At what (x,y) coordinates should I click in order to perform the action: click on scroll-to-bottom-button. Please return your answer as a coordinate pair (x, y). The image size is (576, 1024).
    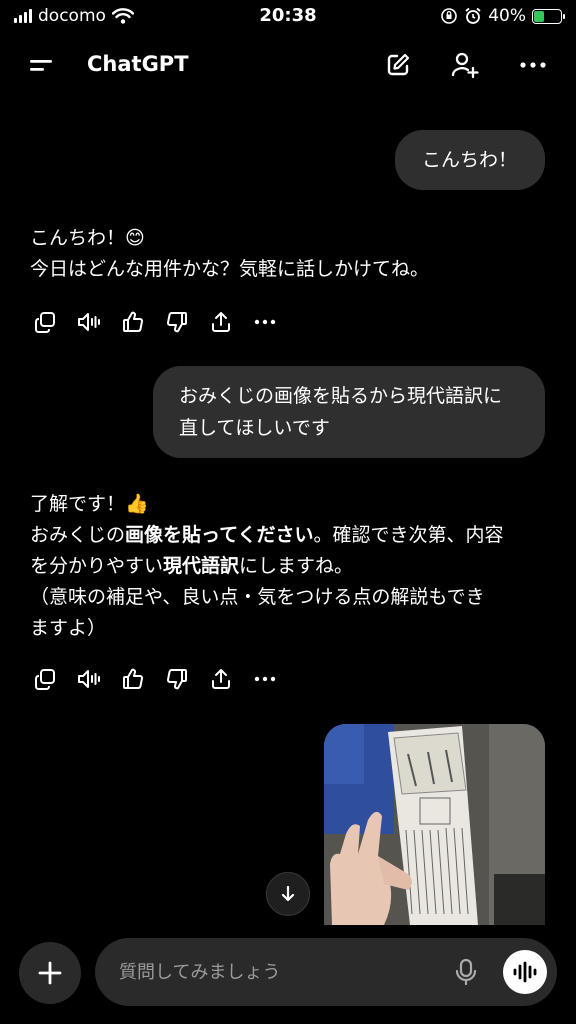
    Looking at the image, I should click on (288, 894).